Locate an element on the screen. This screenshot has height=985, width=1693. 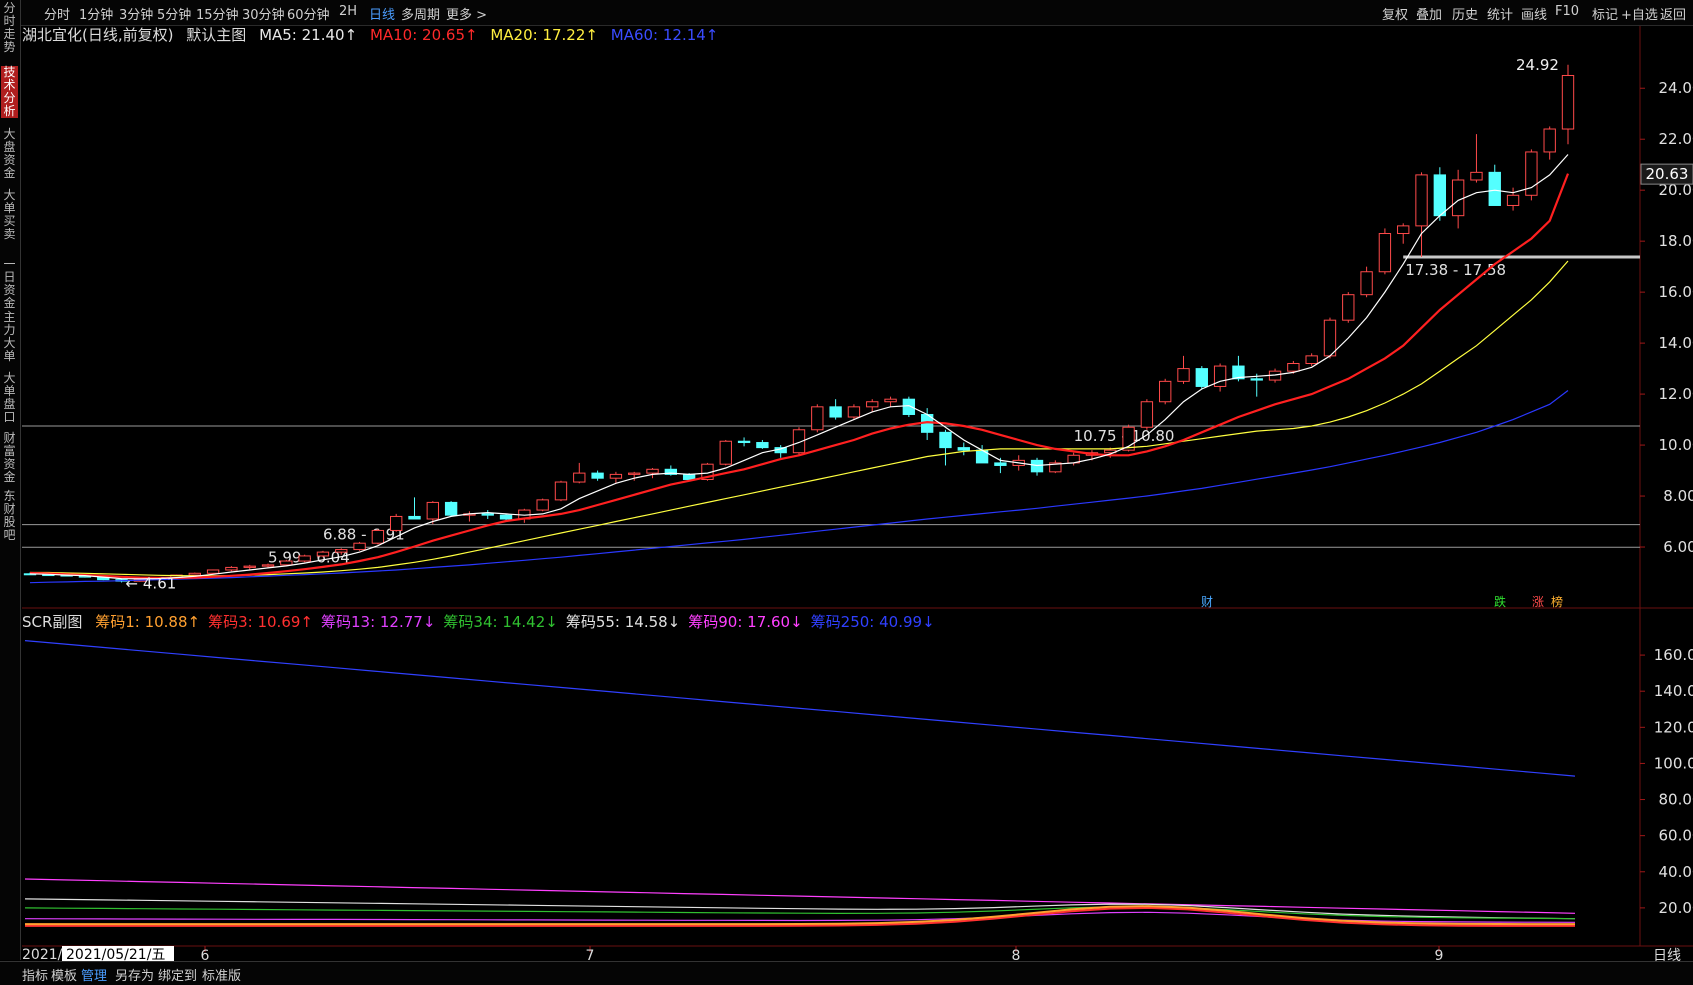
side-tab-4: 一日资金 is located at coordinates (9, 284).